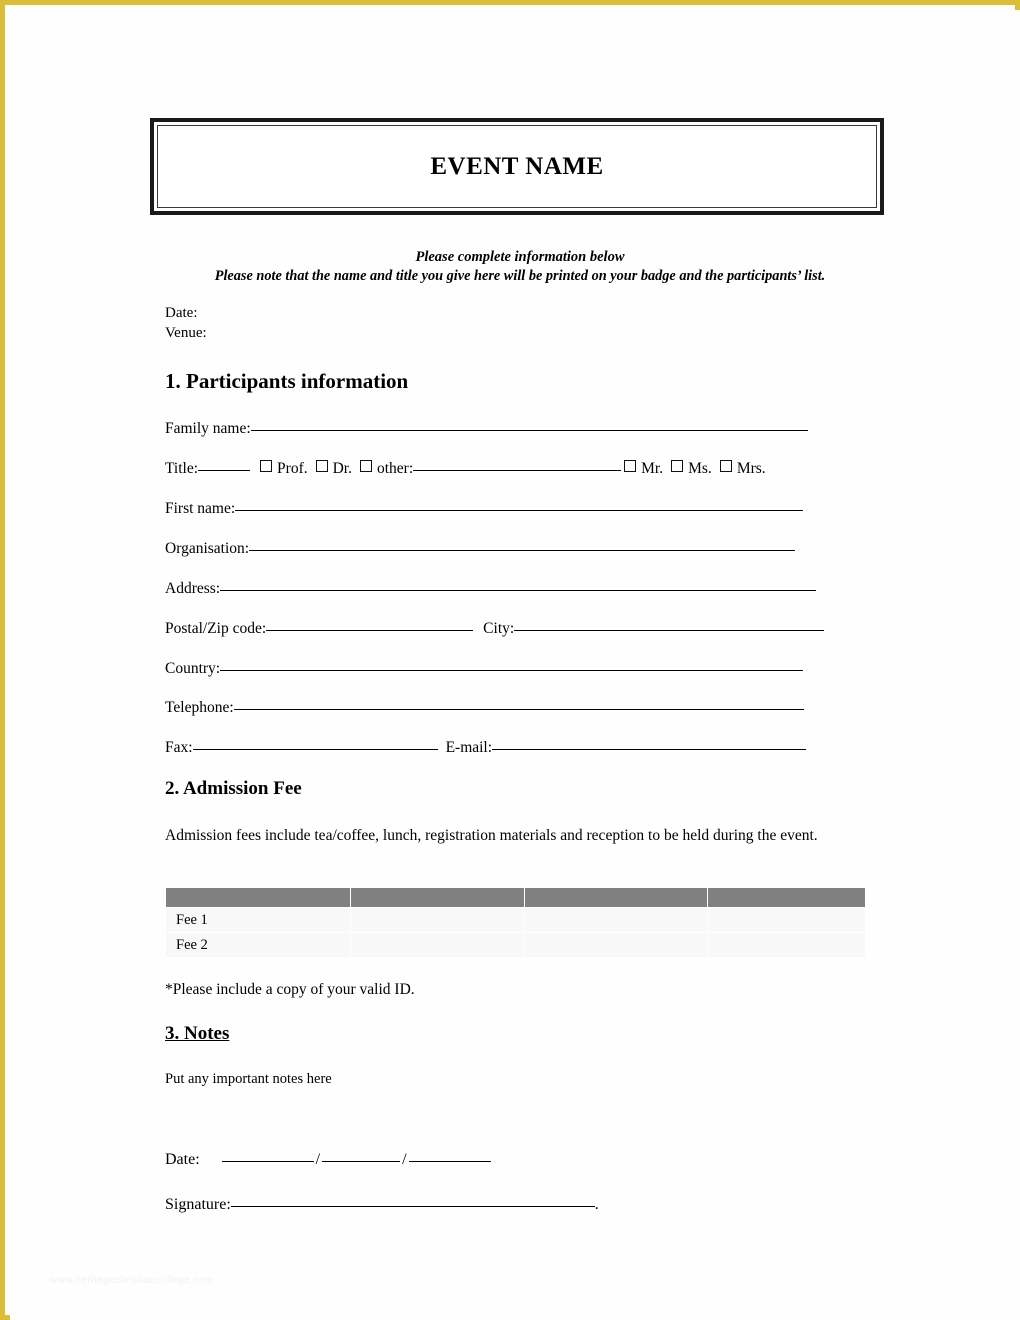  What do you see at coordinates (649, 749) in the screenshot?
I see `input-email` at bounding box center [649, 749].